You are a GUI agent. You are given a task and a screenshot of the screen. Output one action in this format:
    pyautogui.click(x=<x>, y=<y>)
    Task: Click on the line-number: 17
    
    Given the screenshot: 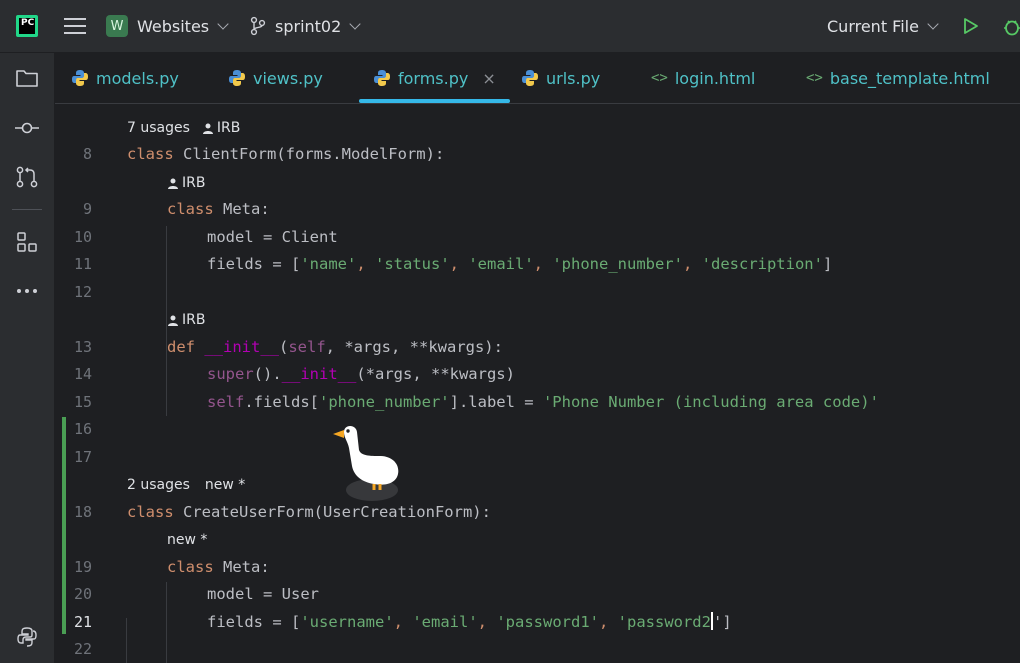 What is the action you would take?
    pyautogui.click(x=82, y=457)
    